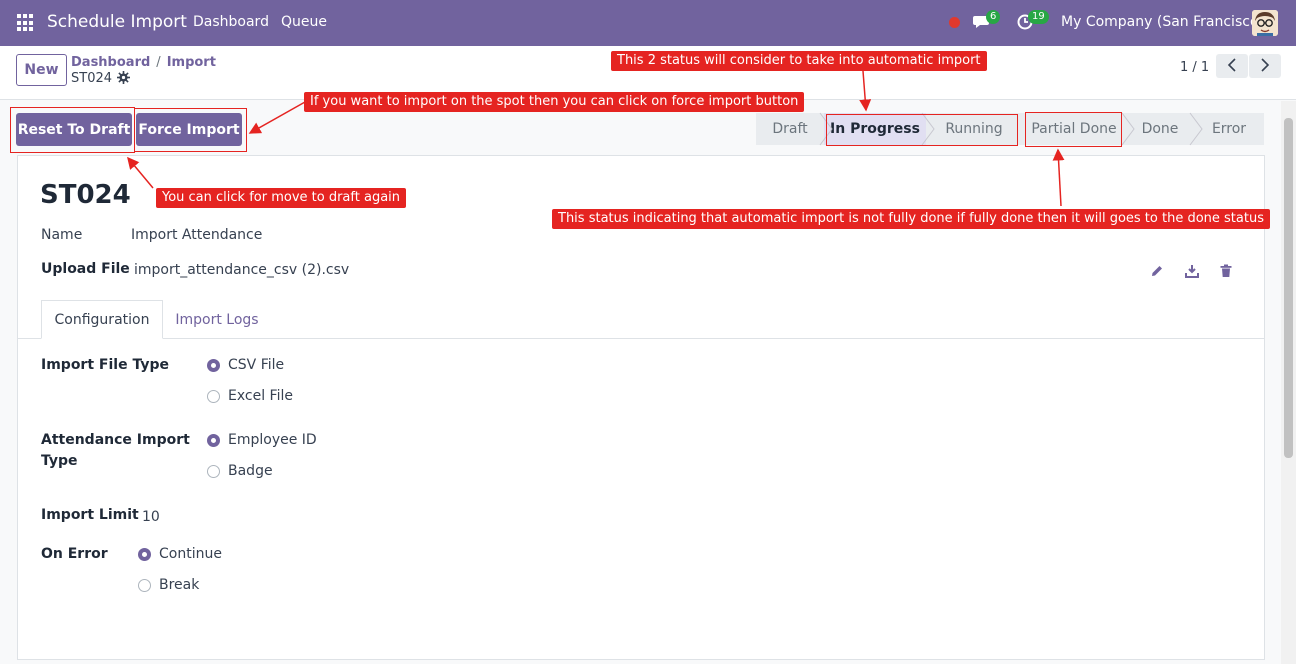 The height and width of the screenshot is (664, 1296). What do you see at coordinates (151, 517) in the screenshot?
I see `import-limit-field: 10` at bounding box center [151, 517].